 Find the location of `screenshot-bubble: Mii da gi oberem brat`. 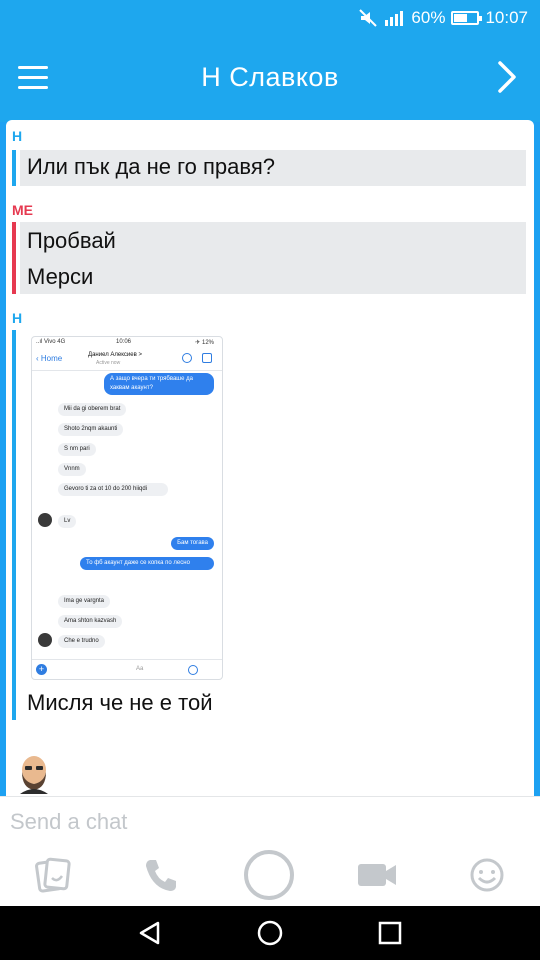

screenshot-bubble: Mii da gi oberem brat is located at coordinates (92, 409).